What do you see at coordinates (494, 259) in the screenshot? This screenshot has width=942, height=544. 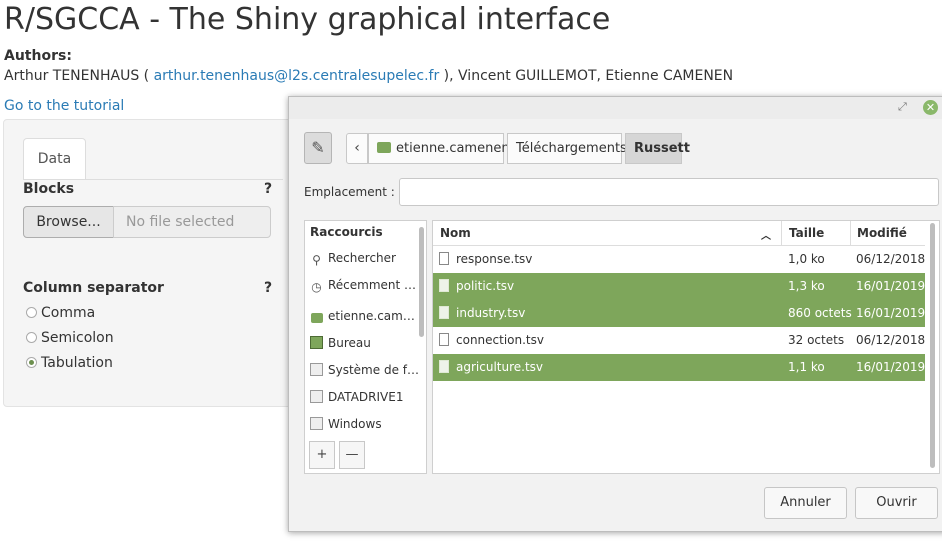 I see `file-name: response.tsv` at bounding box center [494, 259].